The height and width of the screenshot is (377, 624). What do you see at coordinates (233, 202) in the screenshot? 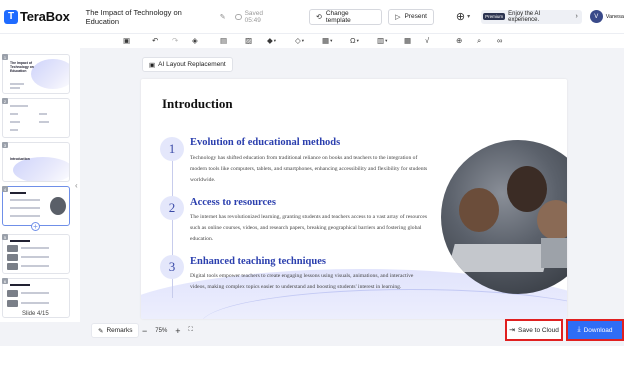
I see `point-title: Access to resources` at bounding box center [233, 202].